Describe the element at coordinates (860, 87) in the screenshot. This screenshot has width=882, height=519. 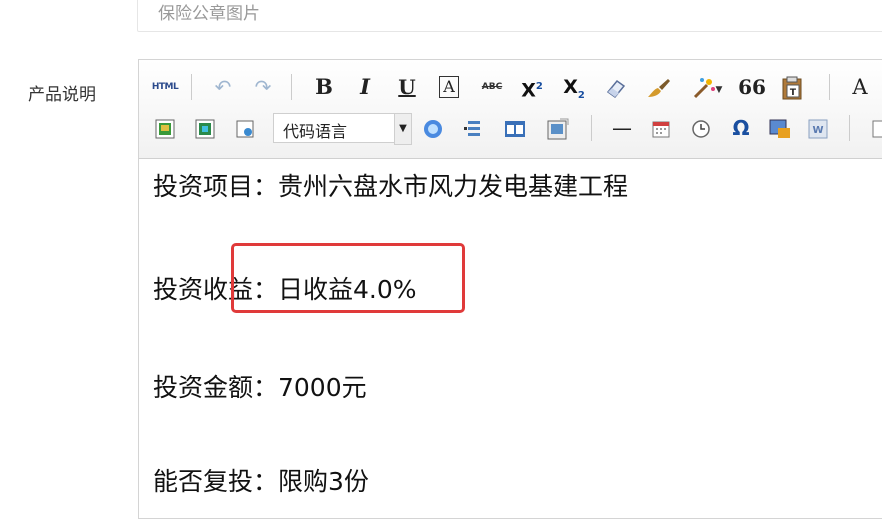
I see `font-color-button: A` at that location.